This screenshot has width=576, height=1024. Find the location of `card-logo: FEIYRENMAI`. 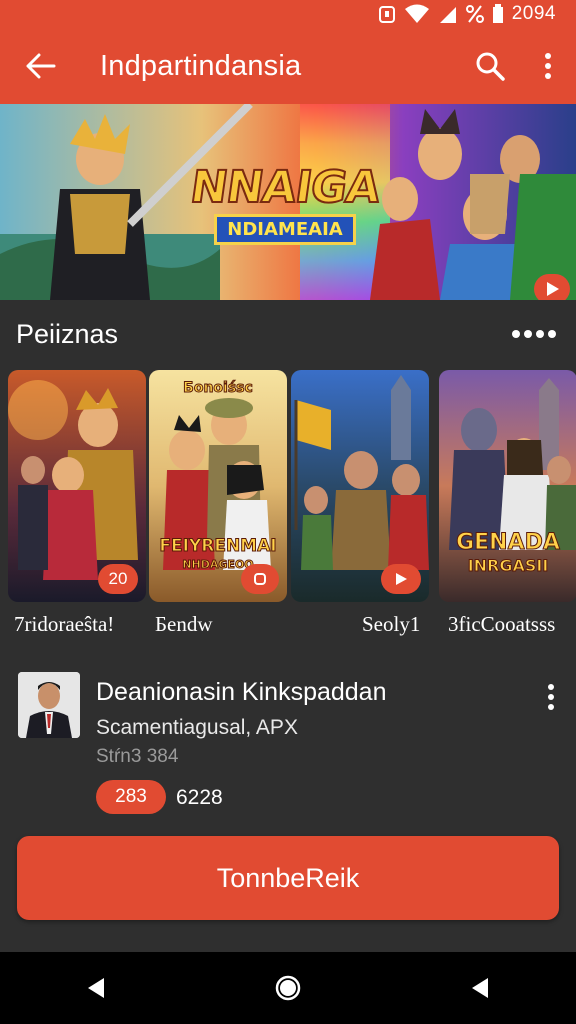

card-logo: FEIYRENMAI is located at coordinates (218, 546).